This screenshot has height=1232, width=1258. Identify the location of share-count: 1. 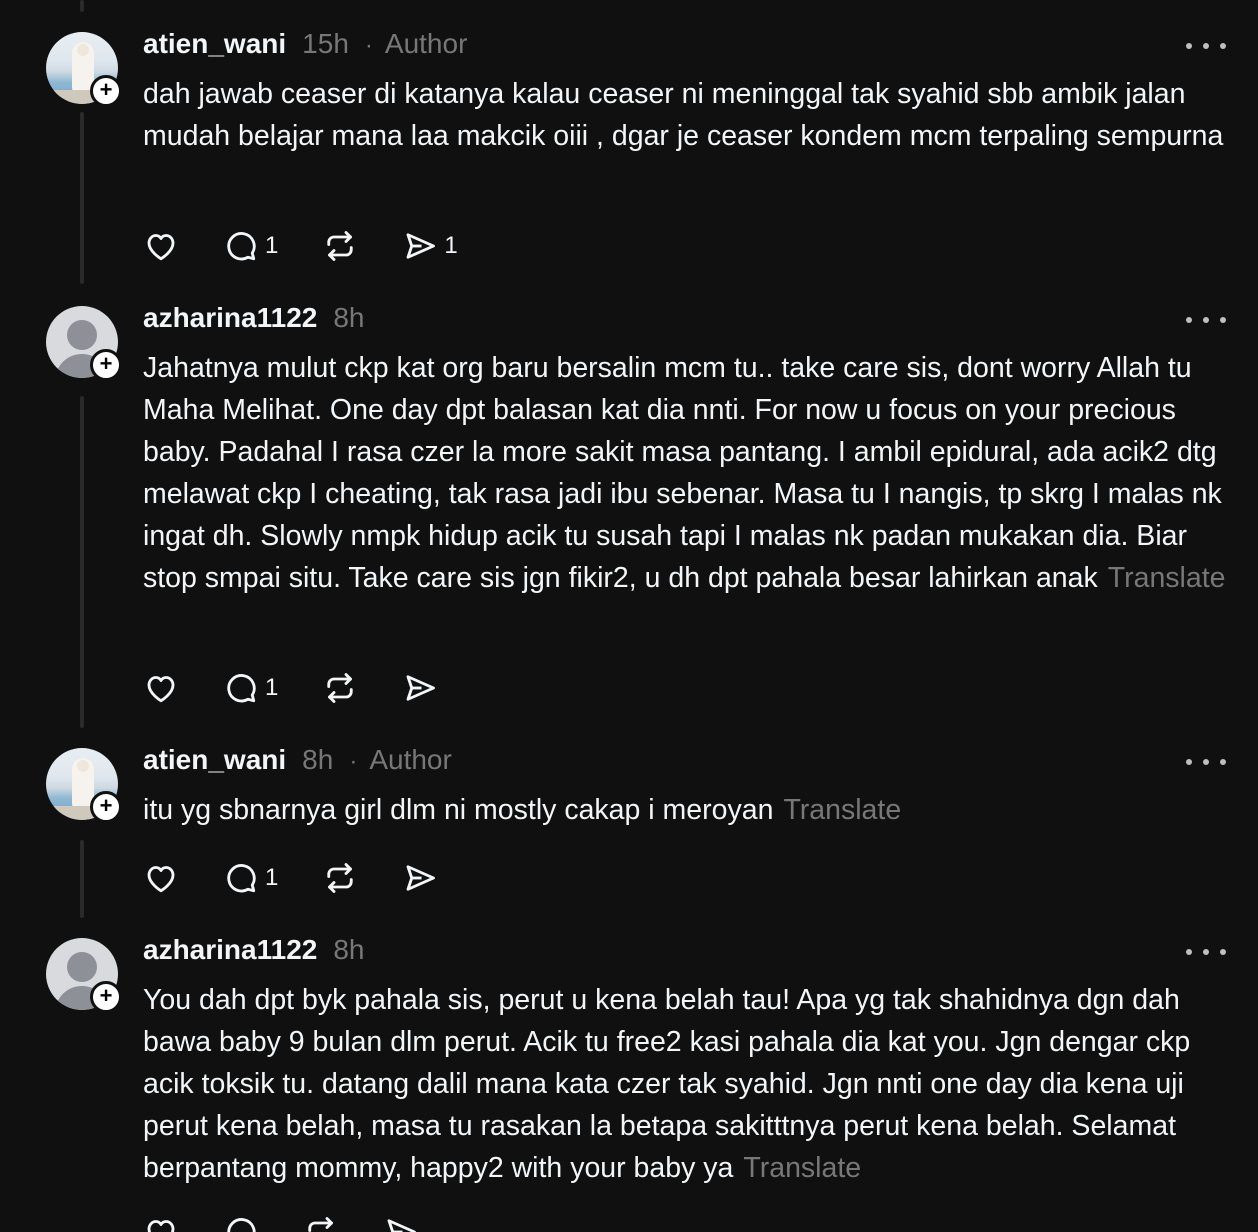
(451, 245).